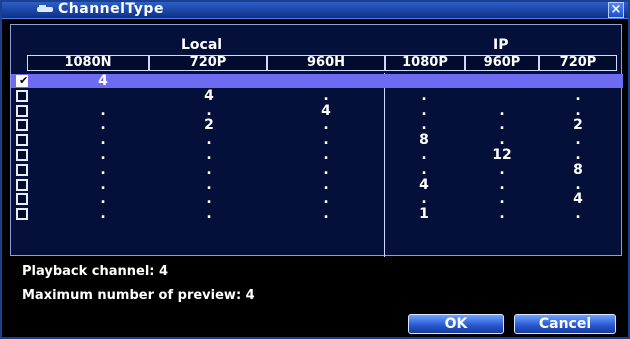  I want to click on table-row: ..... 8, so click(317, 170).